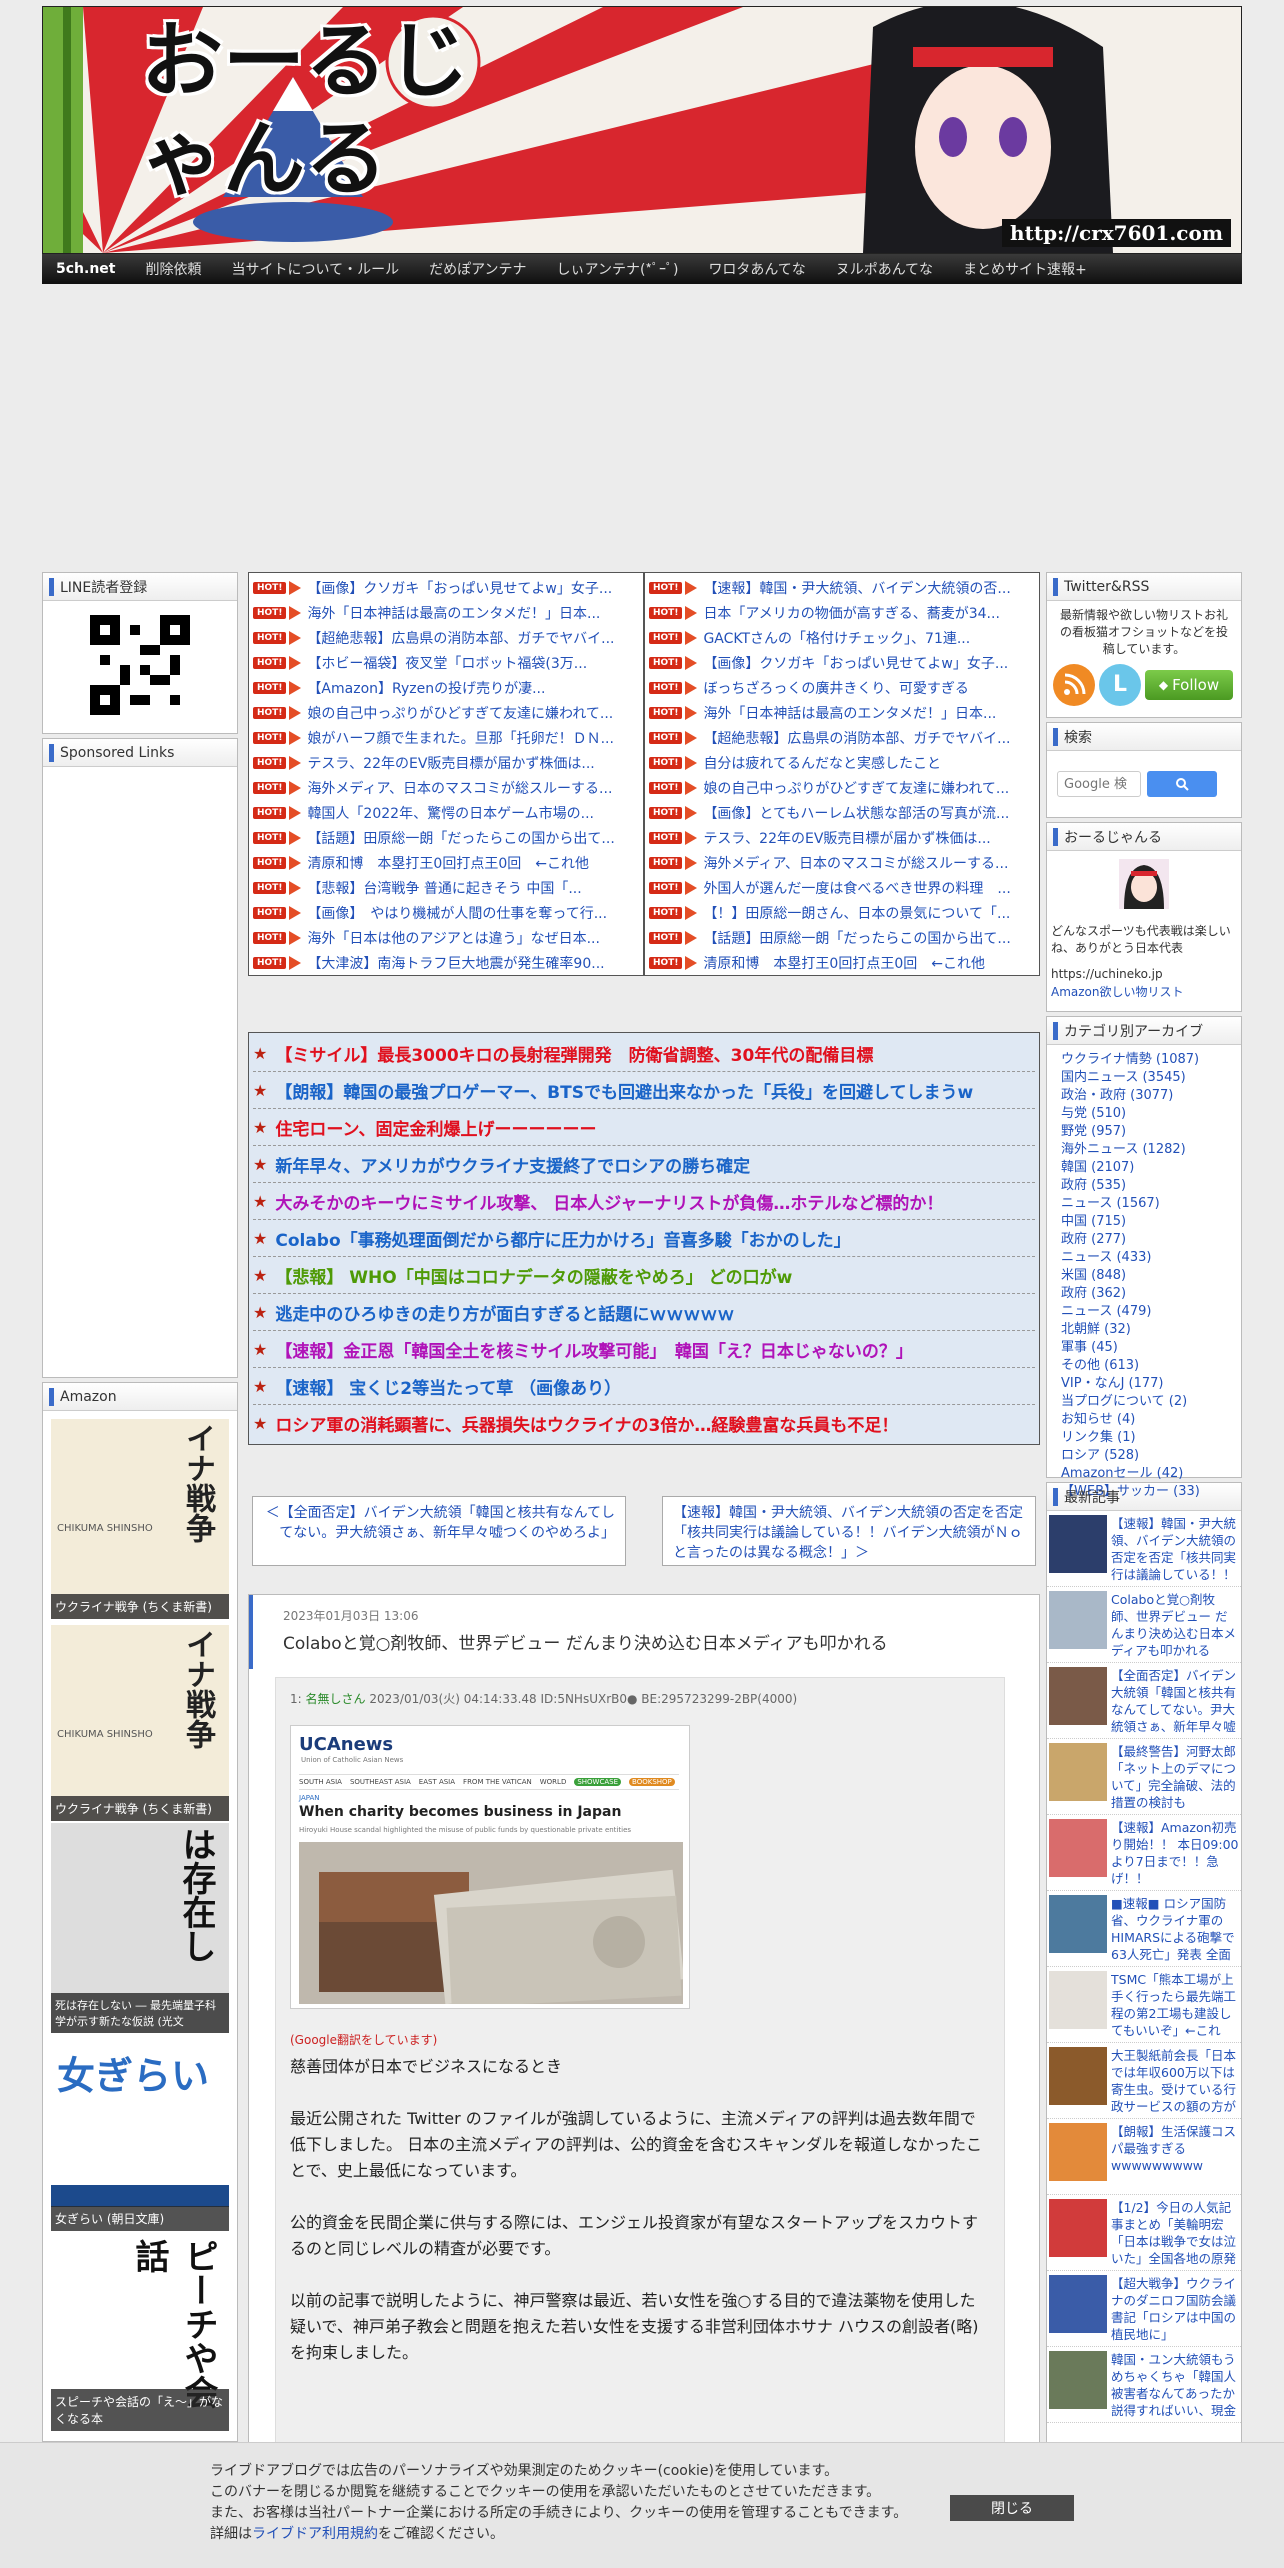  Describe the element at coordinates (1144, 2309) in the screenshot. I see `recent-article-item: 【超大戦争】ウクライナのダニロフ国防会議書記「ロシアは中国の植民地に」` at that location.